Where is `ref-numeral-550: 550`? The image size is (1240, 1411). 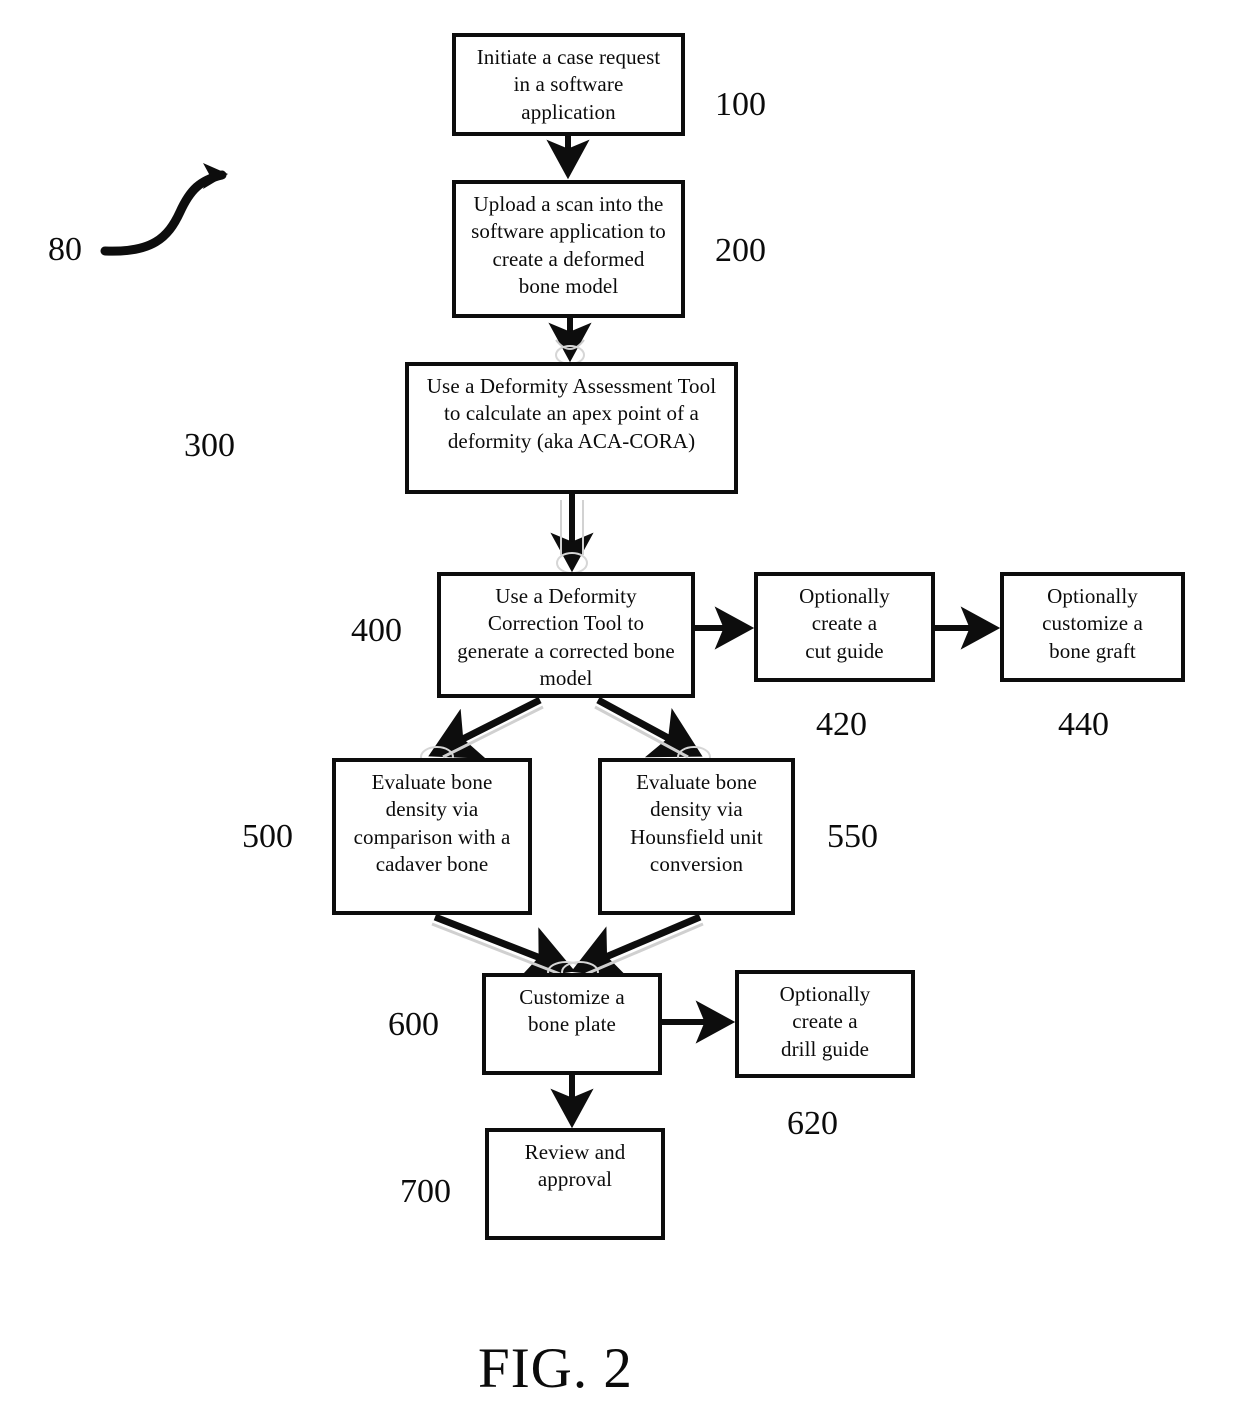
ref-numeral-550: 550 is located at coordinates (852, 836).